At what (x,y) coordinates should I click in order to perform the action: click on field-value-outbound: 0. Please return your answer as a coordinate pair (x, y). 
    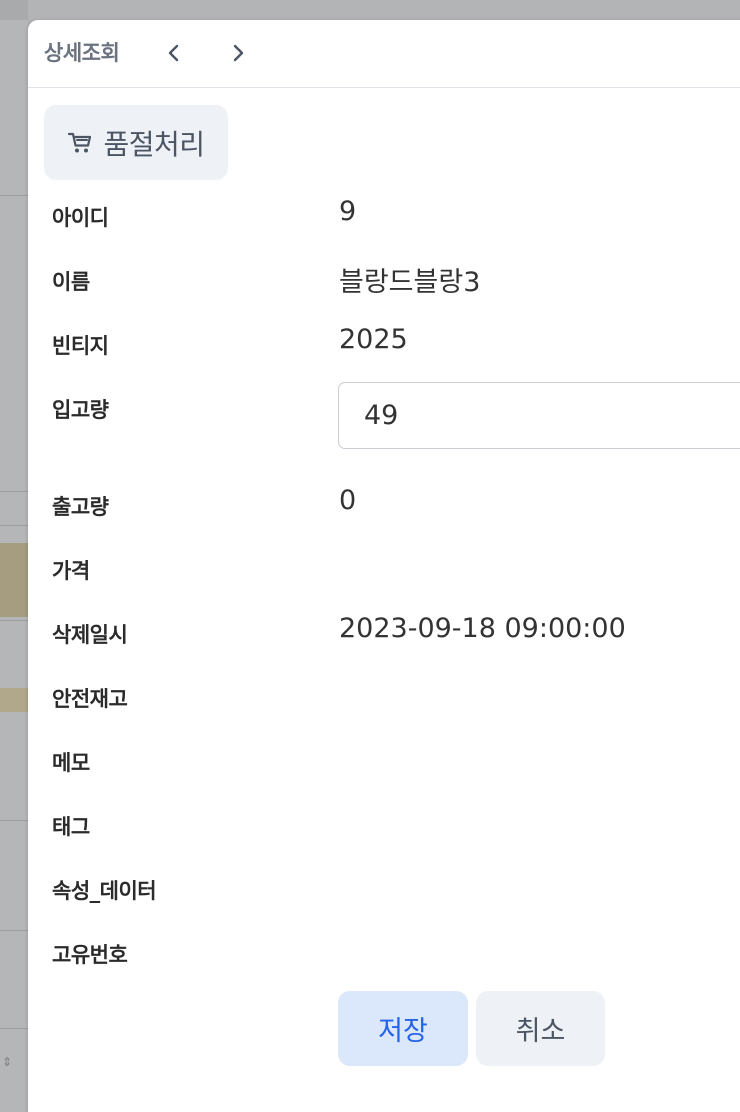
    Looking at the image, I should click on (348, 500).